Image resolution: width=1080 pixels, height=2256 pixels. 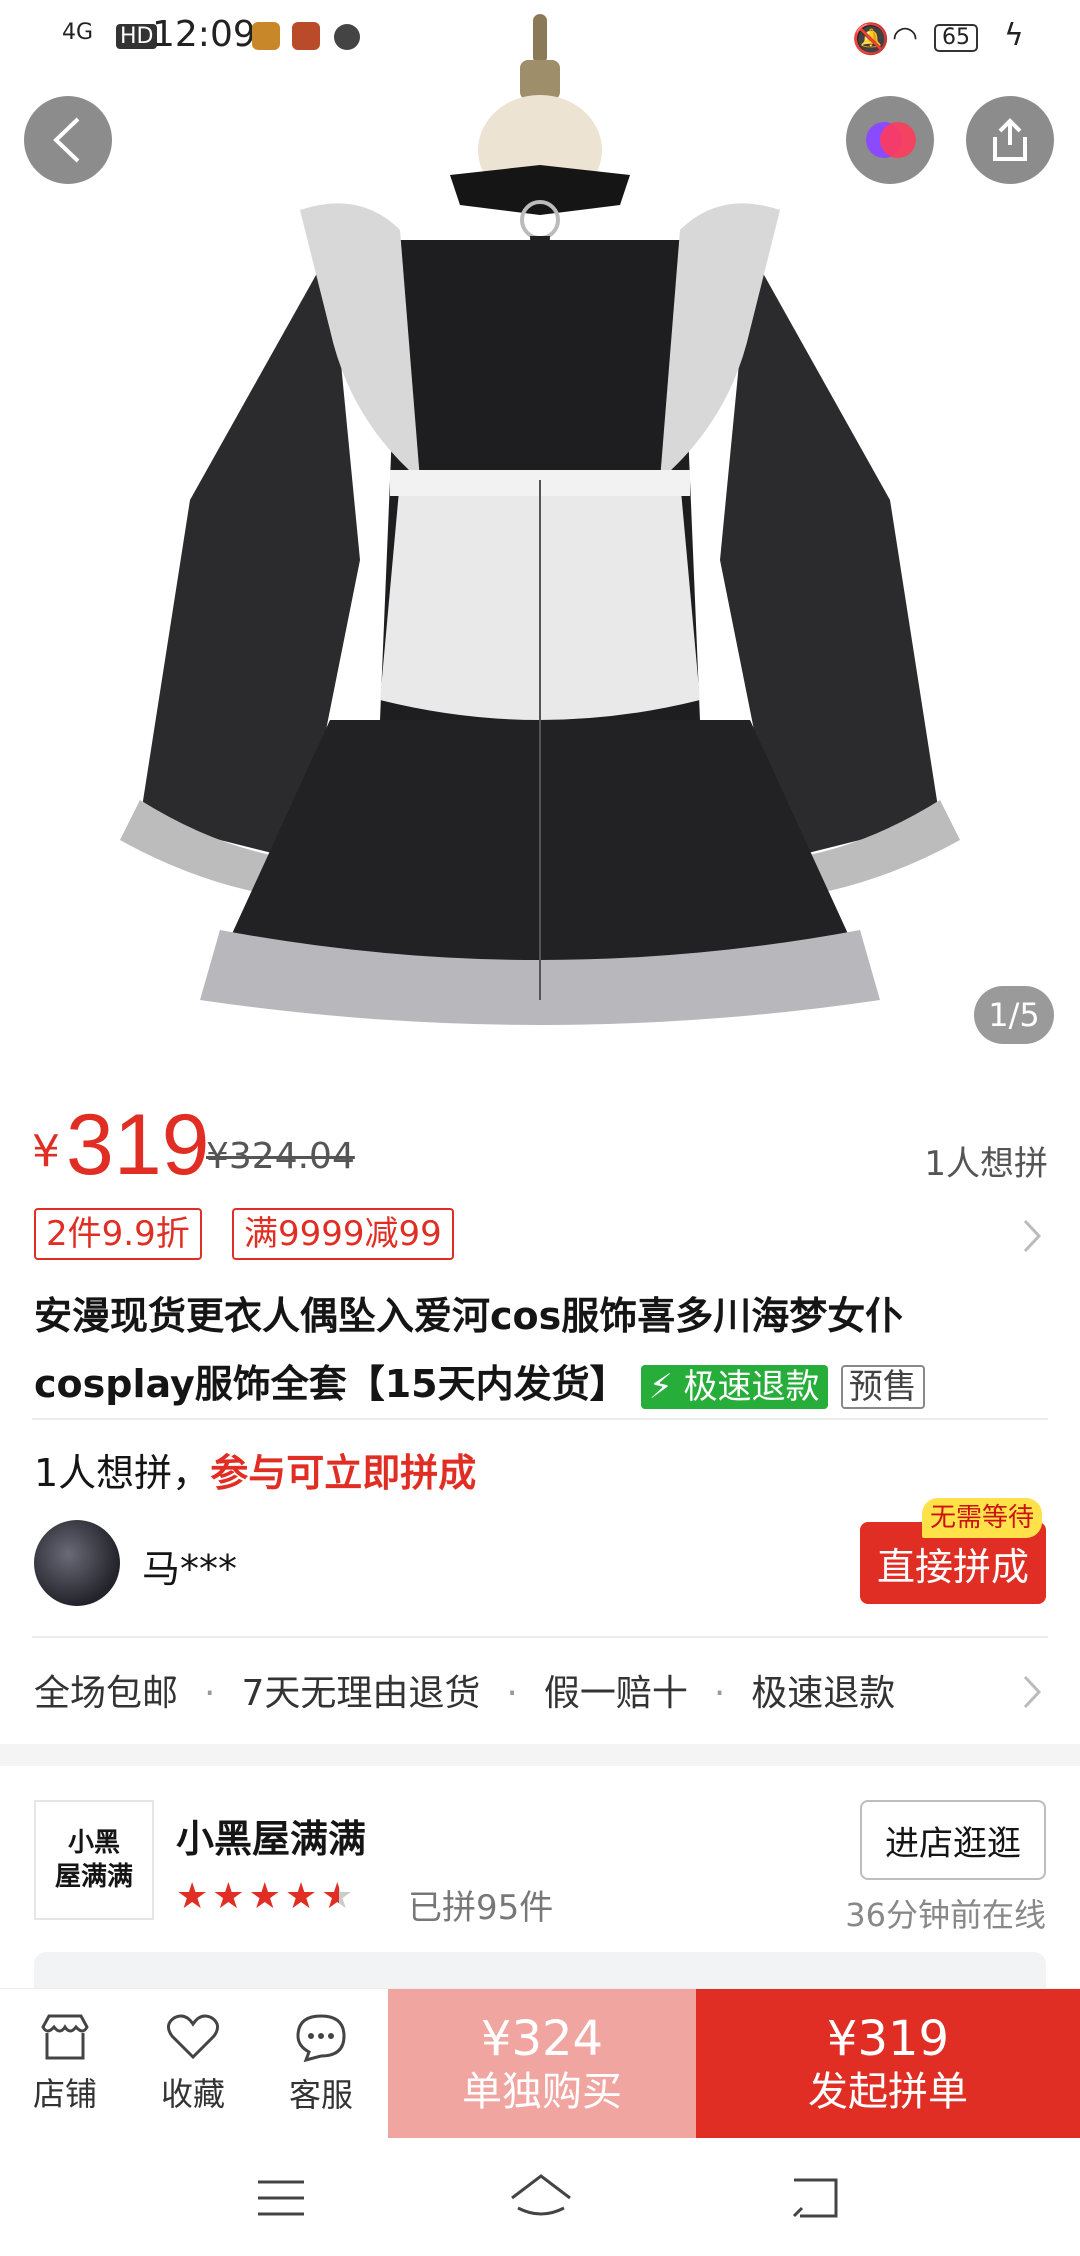 I want to click on service-guarantees: 全场包邮 · 7天无理由退货 · 假一赔十 · 极速退款, so click(x=464, y=1690).